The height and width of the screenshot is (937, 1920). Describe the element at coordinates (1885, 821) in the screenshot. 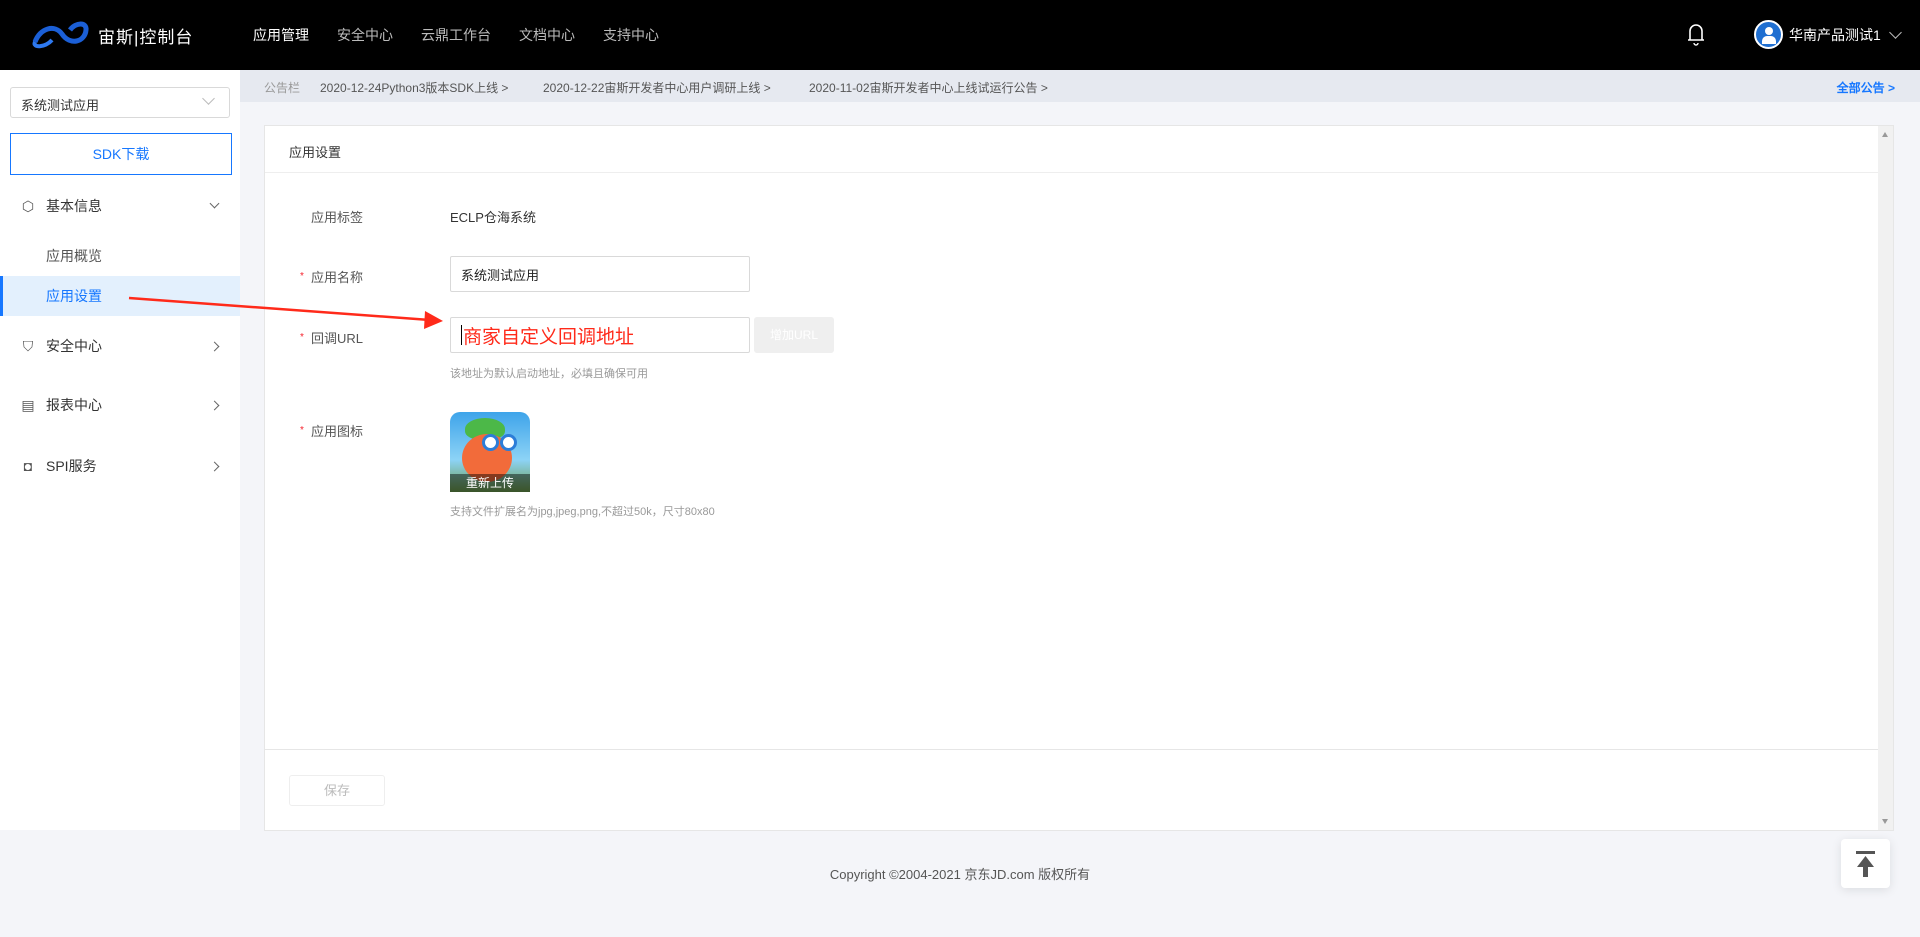

I see `scroll-down-icon` at that location.